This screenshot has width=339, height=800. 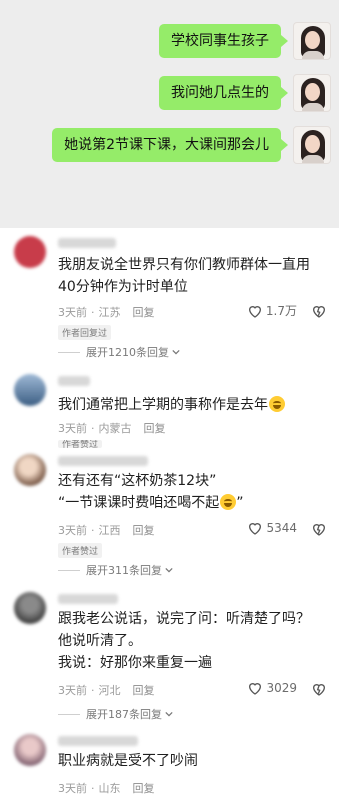 What do you see at coordinates (128, 761) in the screenshot?
I see `comment-text: 职业病就是受不了吵闹` at bounding box center [128, 761].